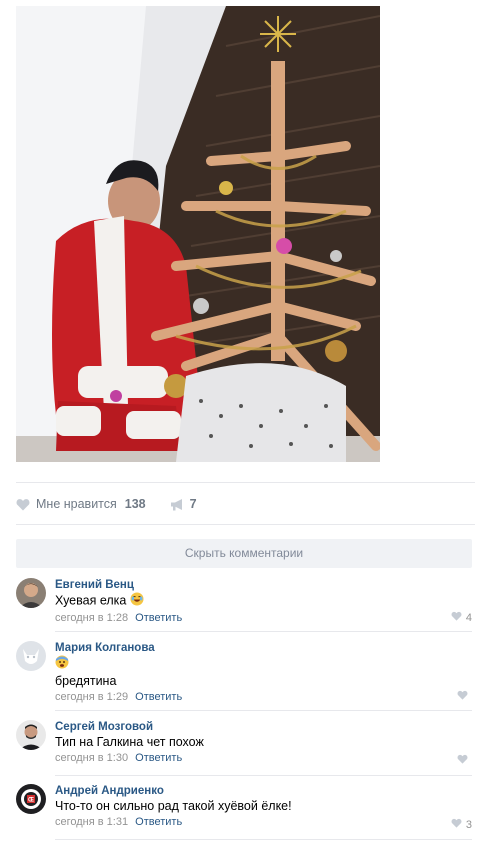  I want to click on laughing-emoji-icon, so click(137, 601).